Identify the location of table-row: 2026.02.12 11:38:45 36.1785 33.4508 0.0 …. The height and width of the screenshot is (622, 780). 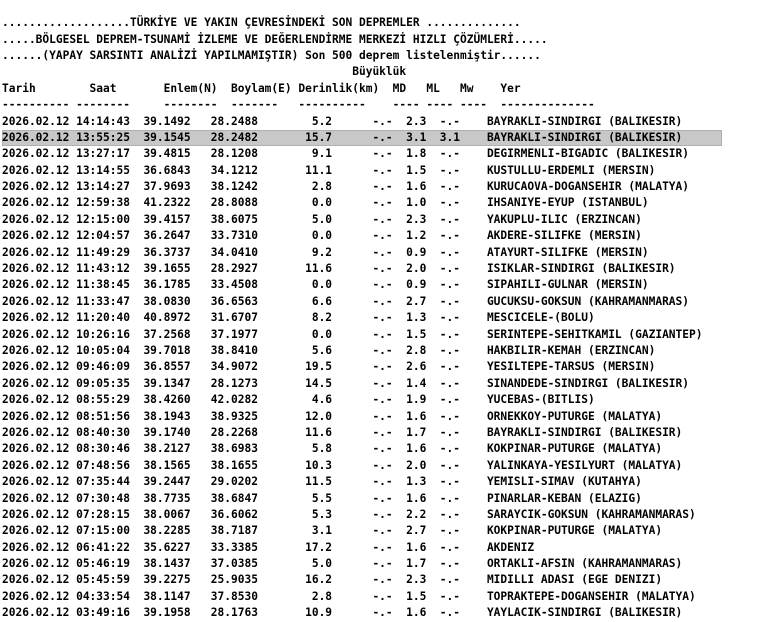
(390, 285).